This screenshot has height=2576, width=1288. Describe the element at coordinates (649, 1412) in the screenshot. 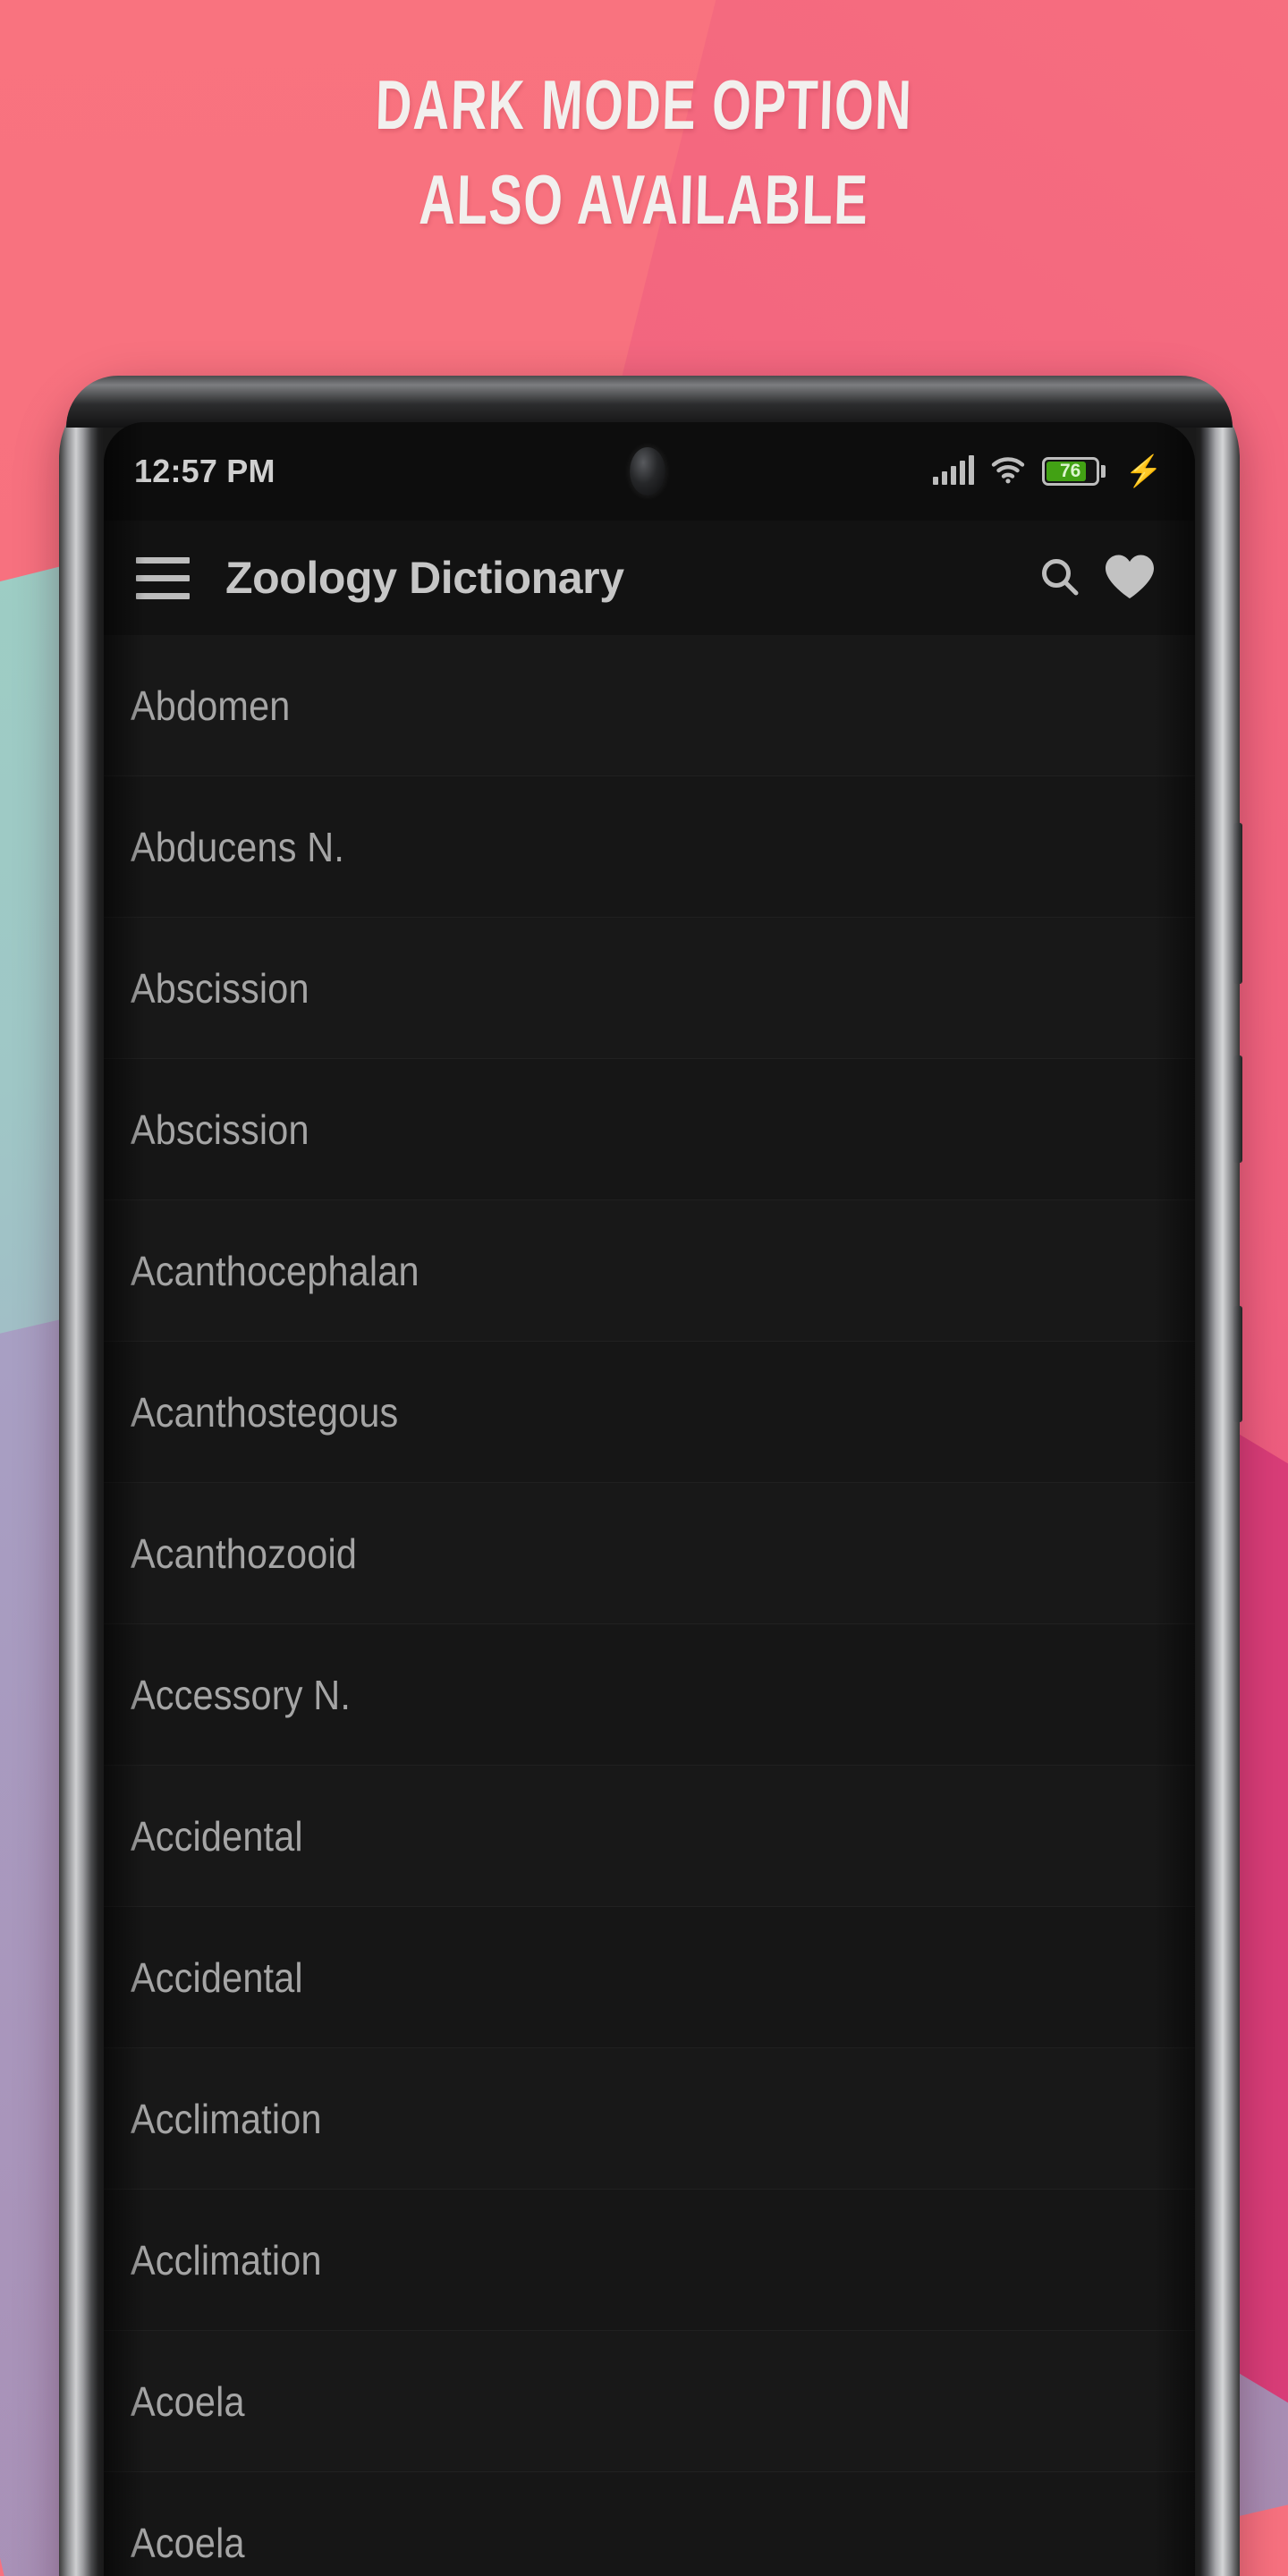

I see `word-list-item: Acanthostegous` at that location.